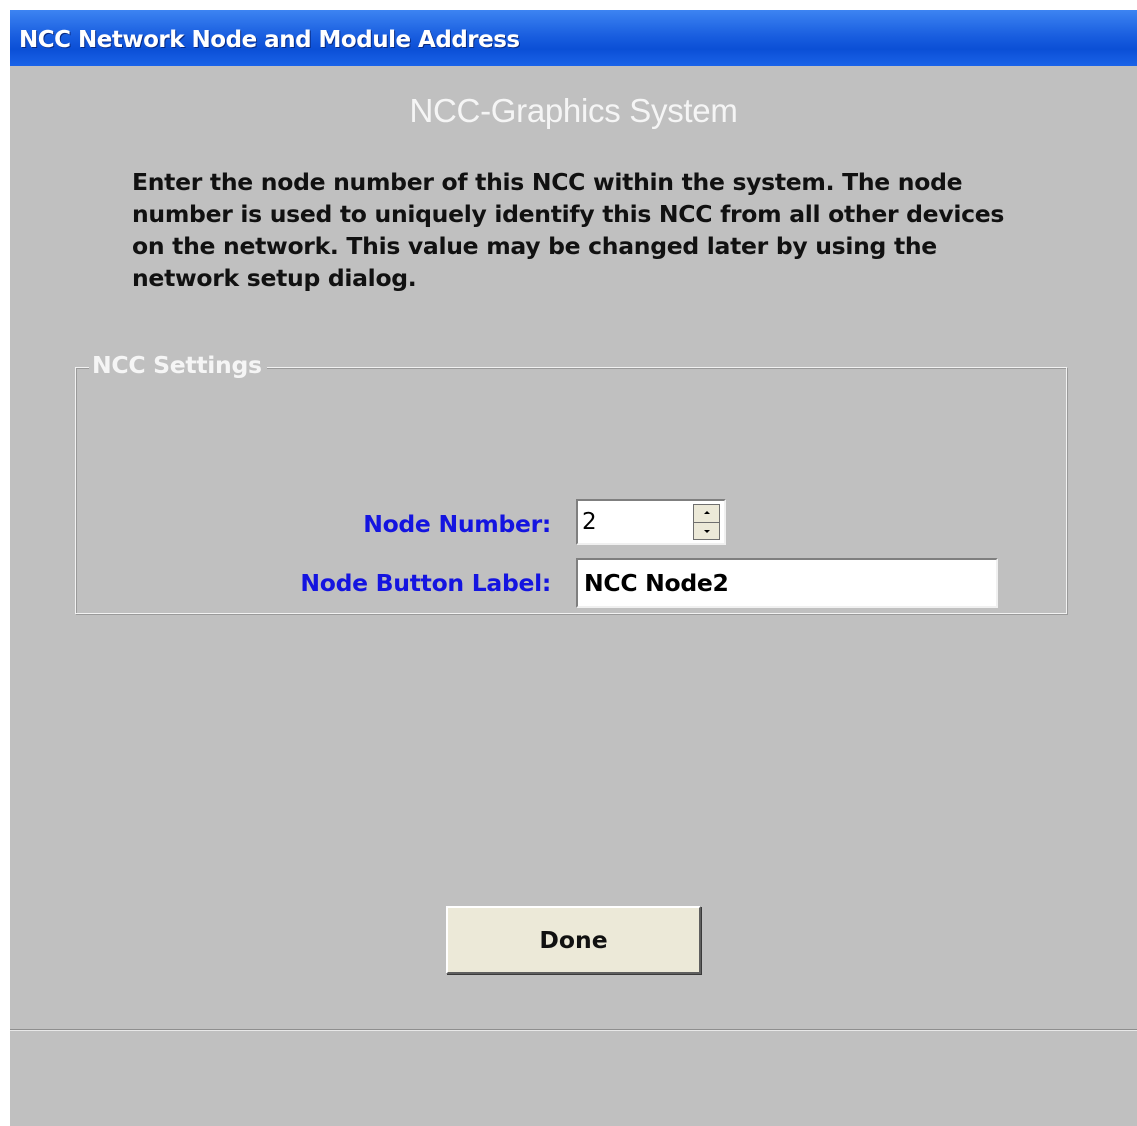  I want to click on title-bar: NCC Network Node and Module Address, so click(573, 38).